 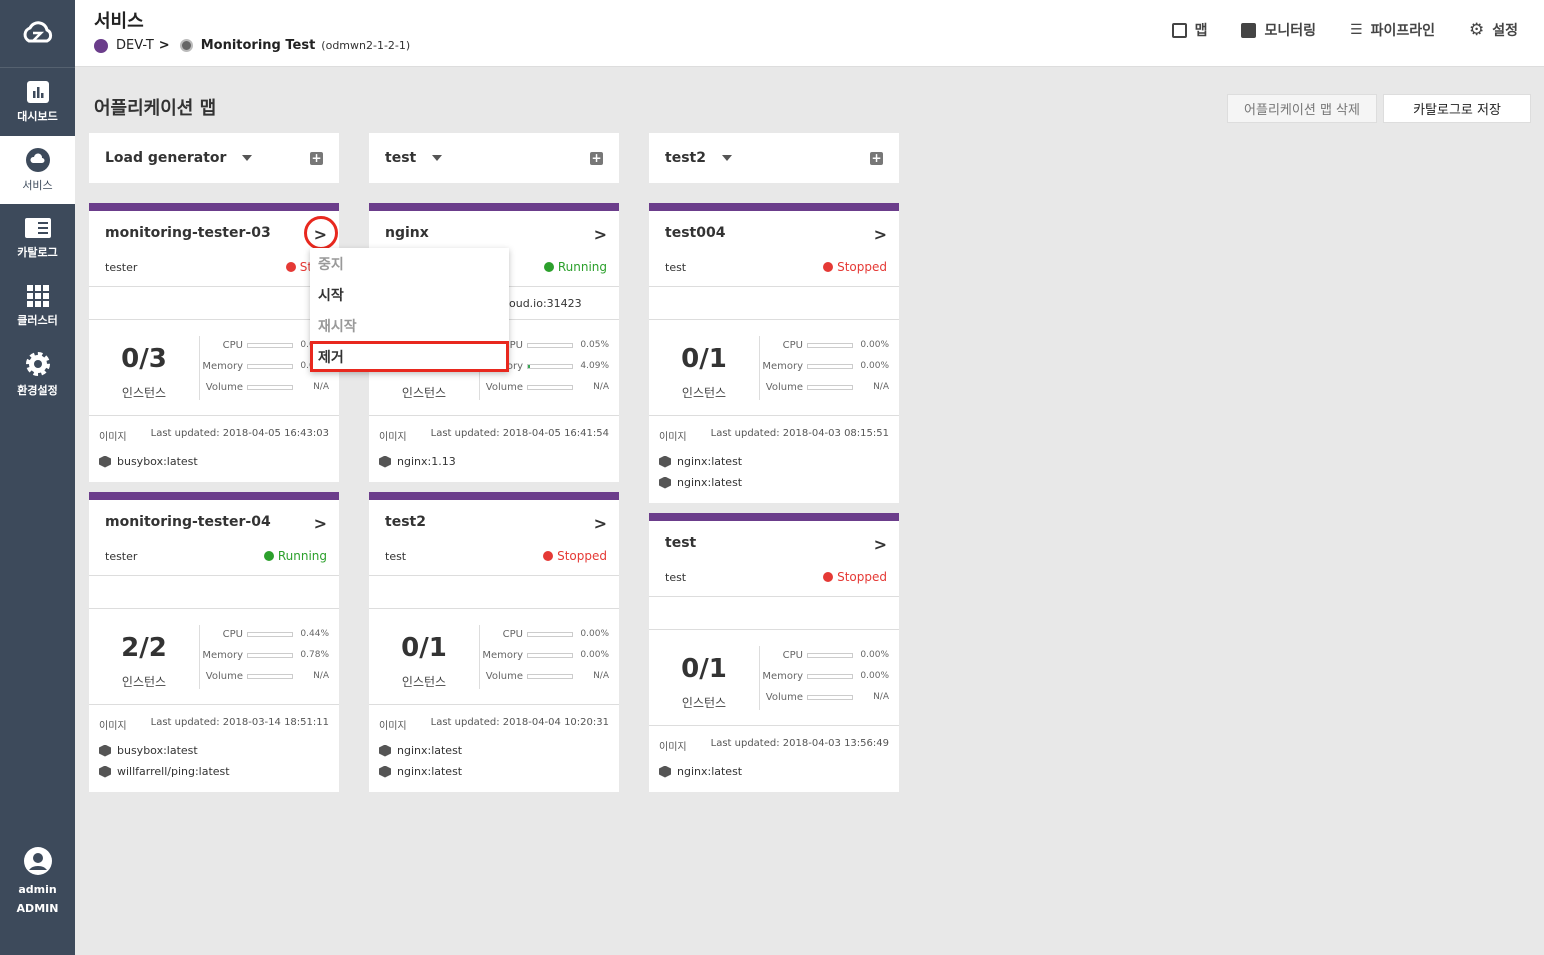 I want to click on metric-value: N/A, so click(x=321, y=676).